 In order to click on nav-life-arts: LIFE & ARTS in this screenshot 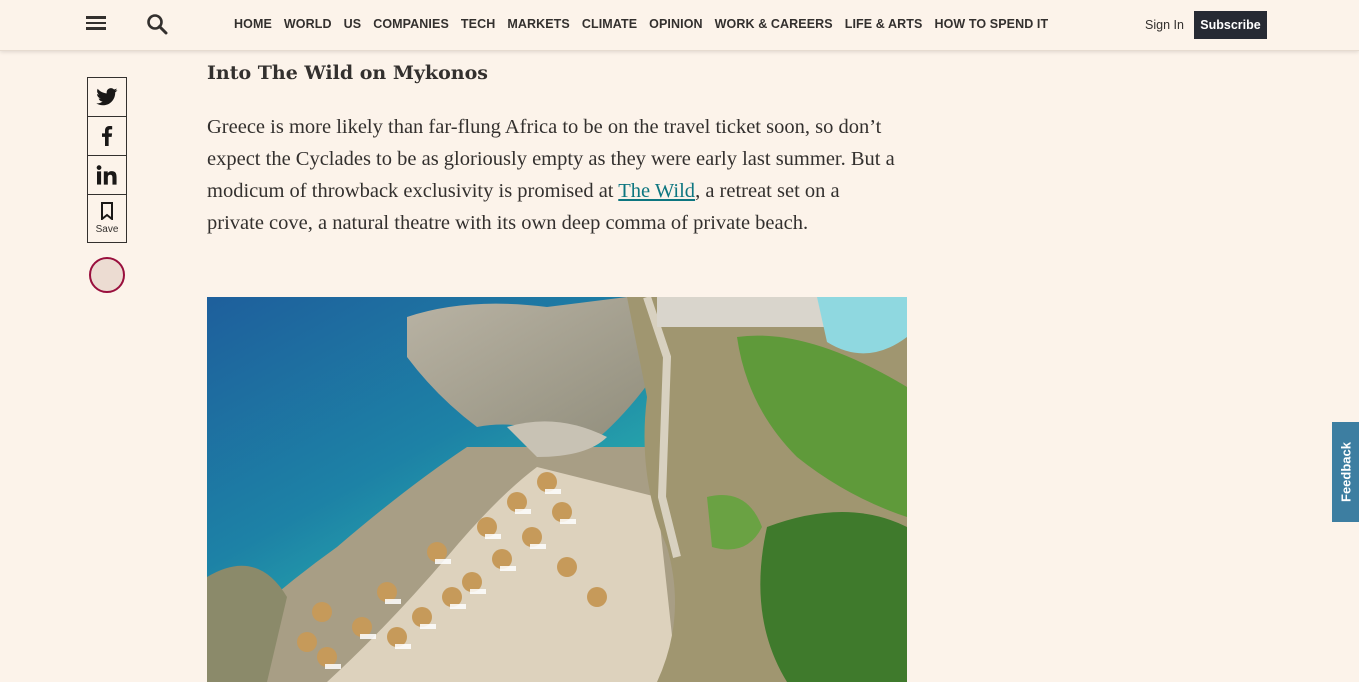, I will do `click(884, 24)`.